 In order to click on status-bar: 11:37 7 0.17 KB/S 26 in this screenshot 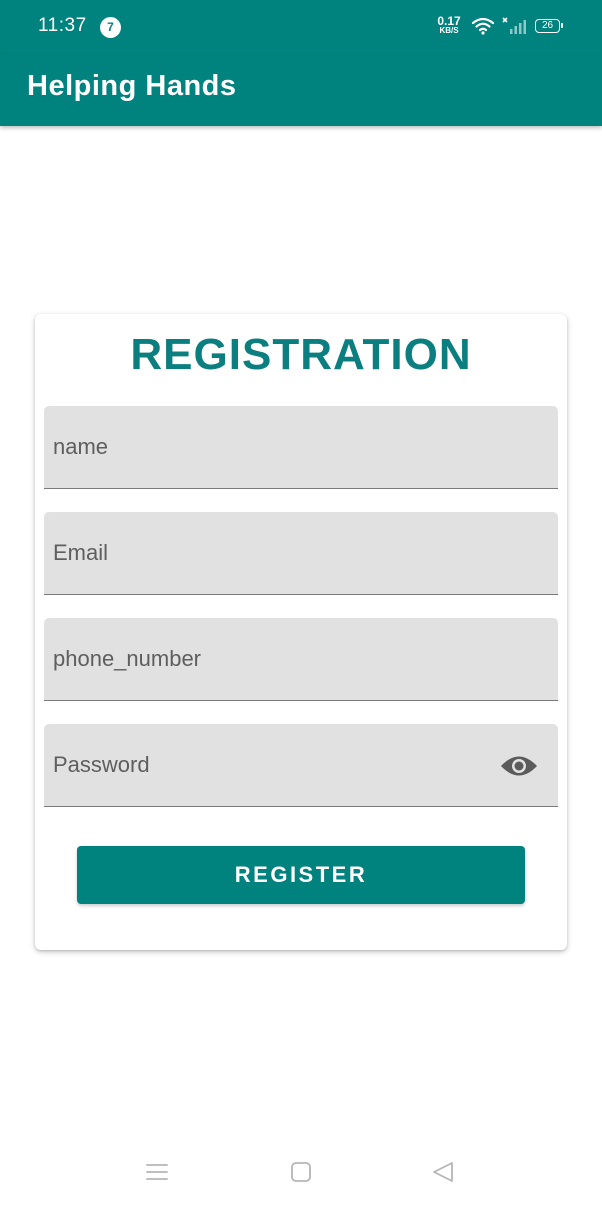, I will do `click(301, 27)`.